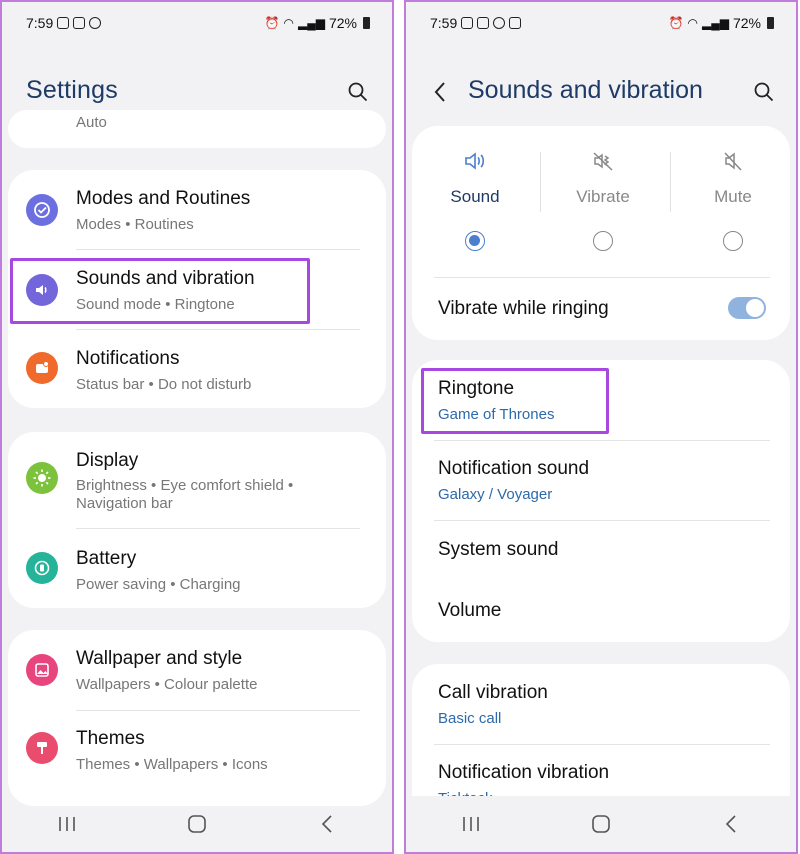 The height and width of the screenshot is (854, 800). Describe the element at coordinates (733, 161) in the screenshot. I see `mute-icon` at that location.